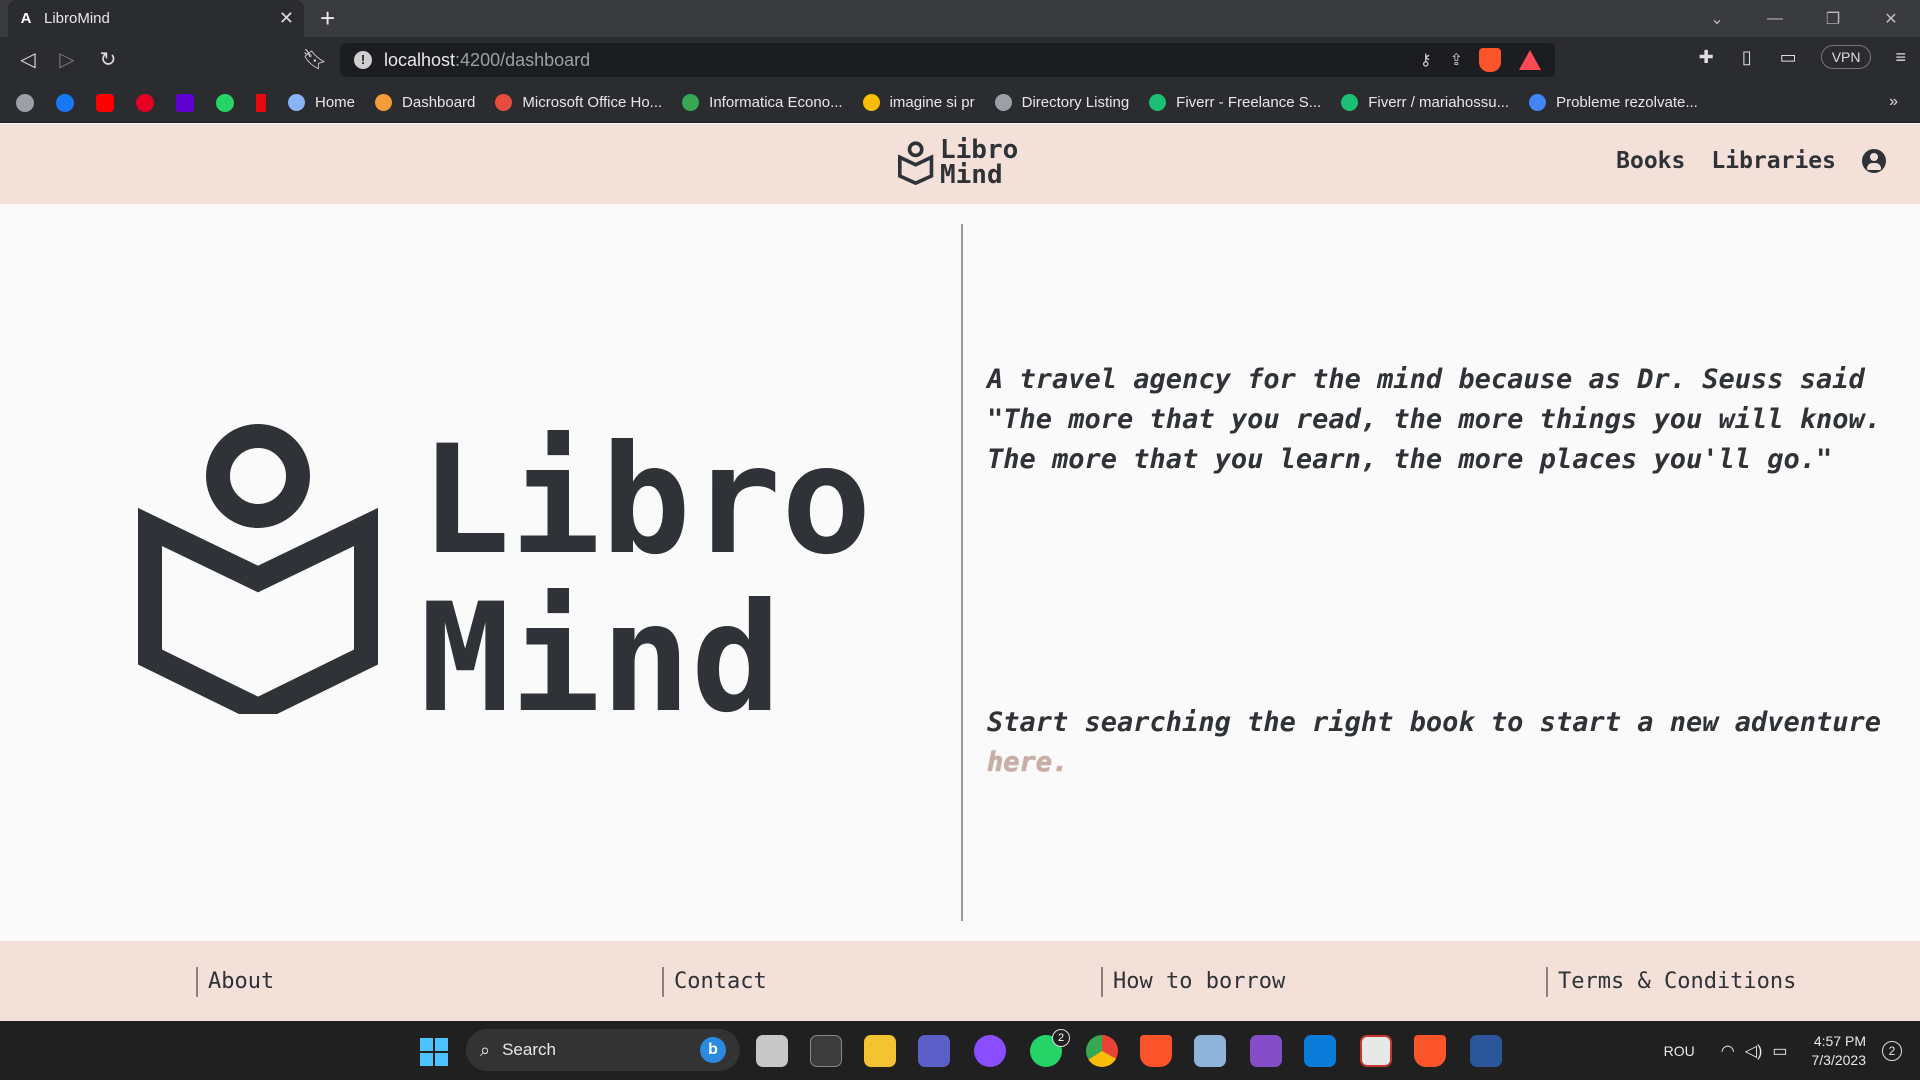 The height and width of the screenshot is (1080, 1920). What do you see at coordinates (1874, 161) in the screenshot?
I see `account-icon` at bounding box center [1874, 161].